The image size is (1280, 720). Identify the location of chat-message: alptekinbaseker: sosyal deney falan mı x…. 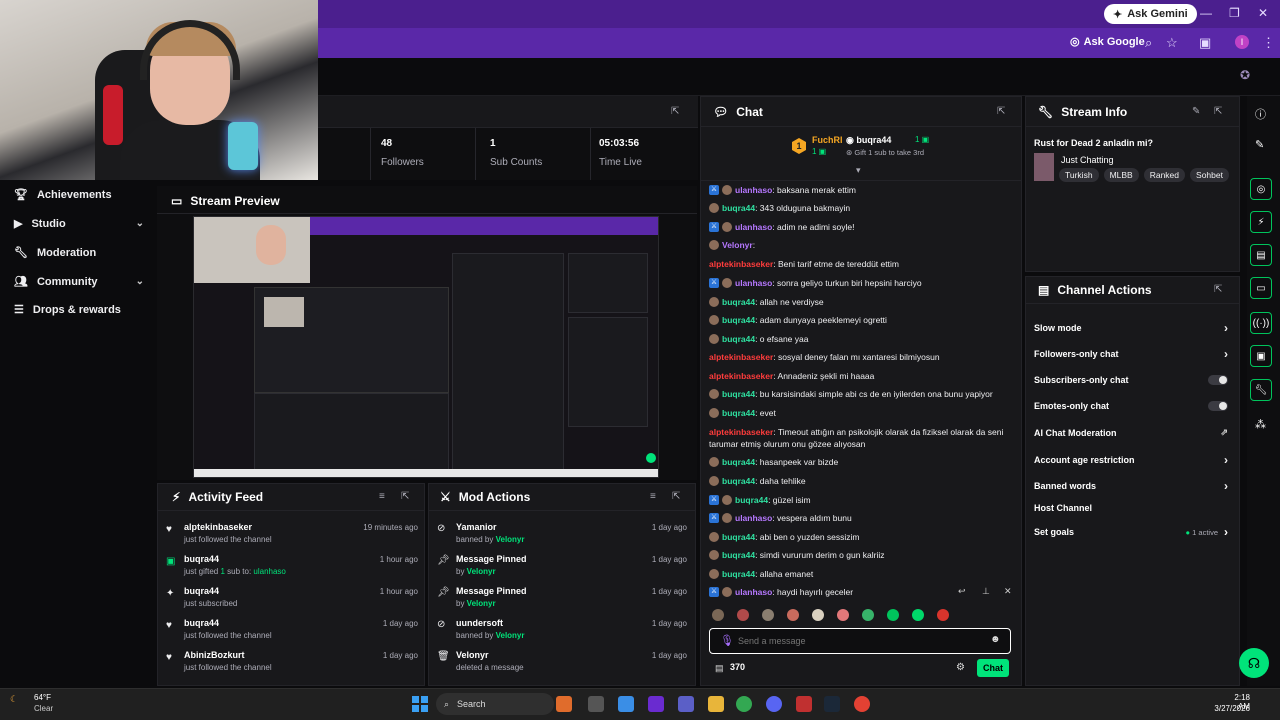
(862, 357).